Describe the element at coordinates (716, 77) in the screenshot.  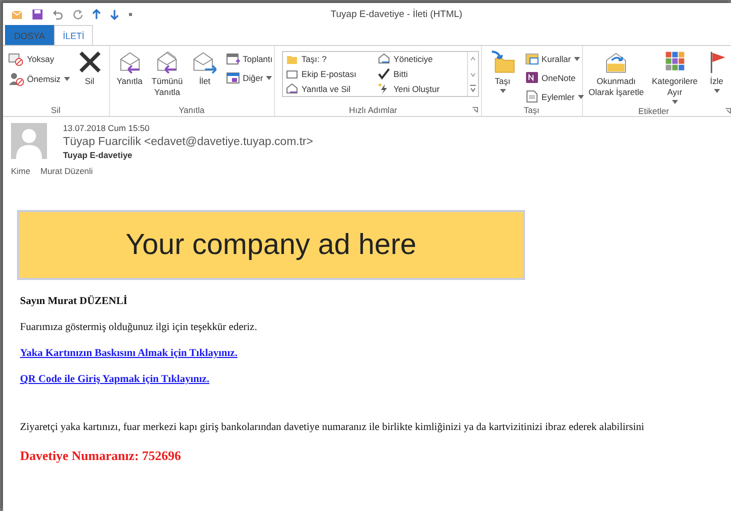
I see `ribbon-button: İzle` at that location.